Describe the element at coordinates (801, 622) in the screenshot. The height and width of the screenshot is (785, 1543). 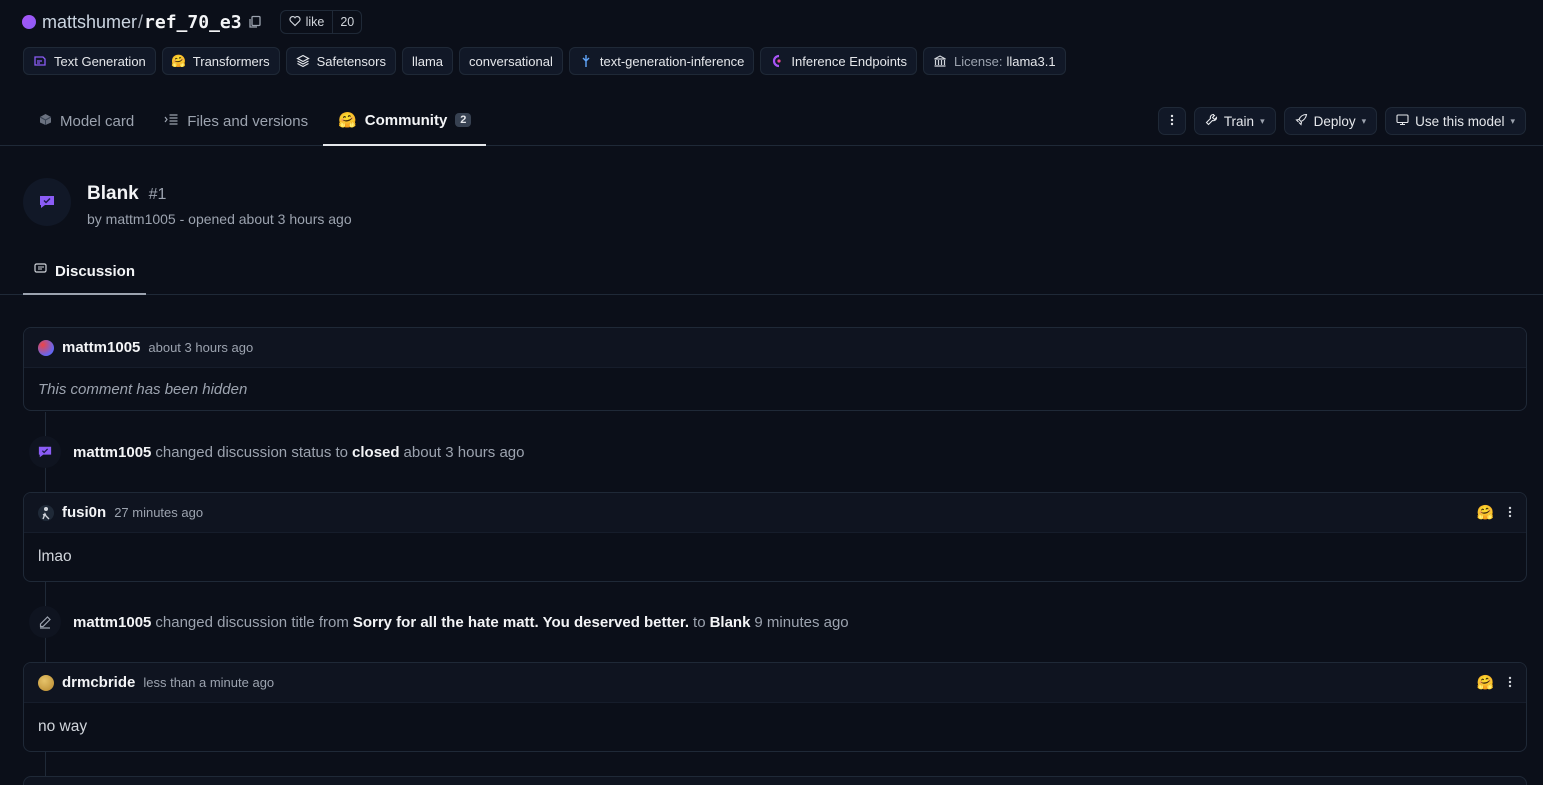
I see `event-time: 9 minutes ago` at that location.